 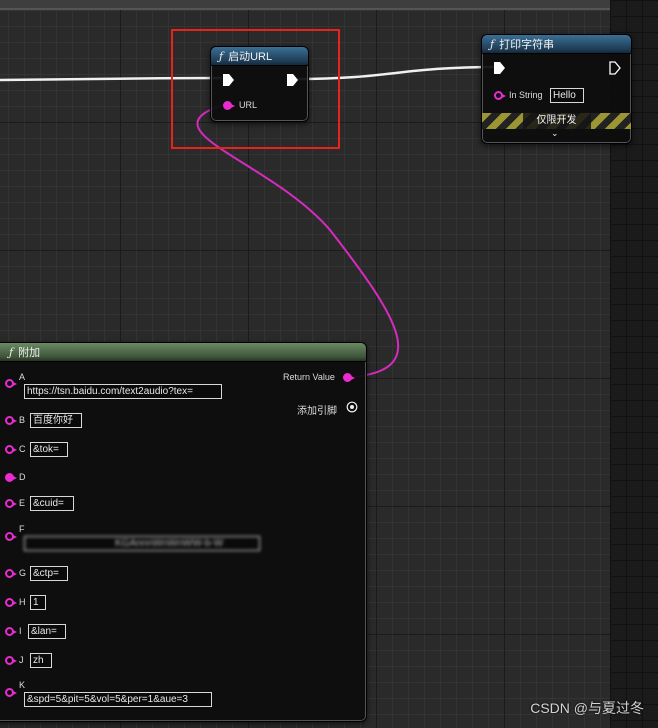 I want to click on graph-top-border, so click(x=306, y=5).